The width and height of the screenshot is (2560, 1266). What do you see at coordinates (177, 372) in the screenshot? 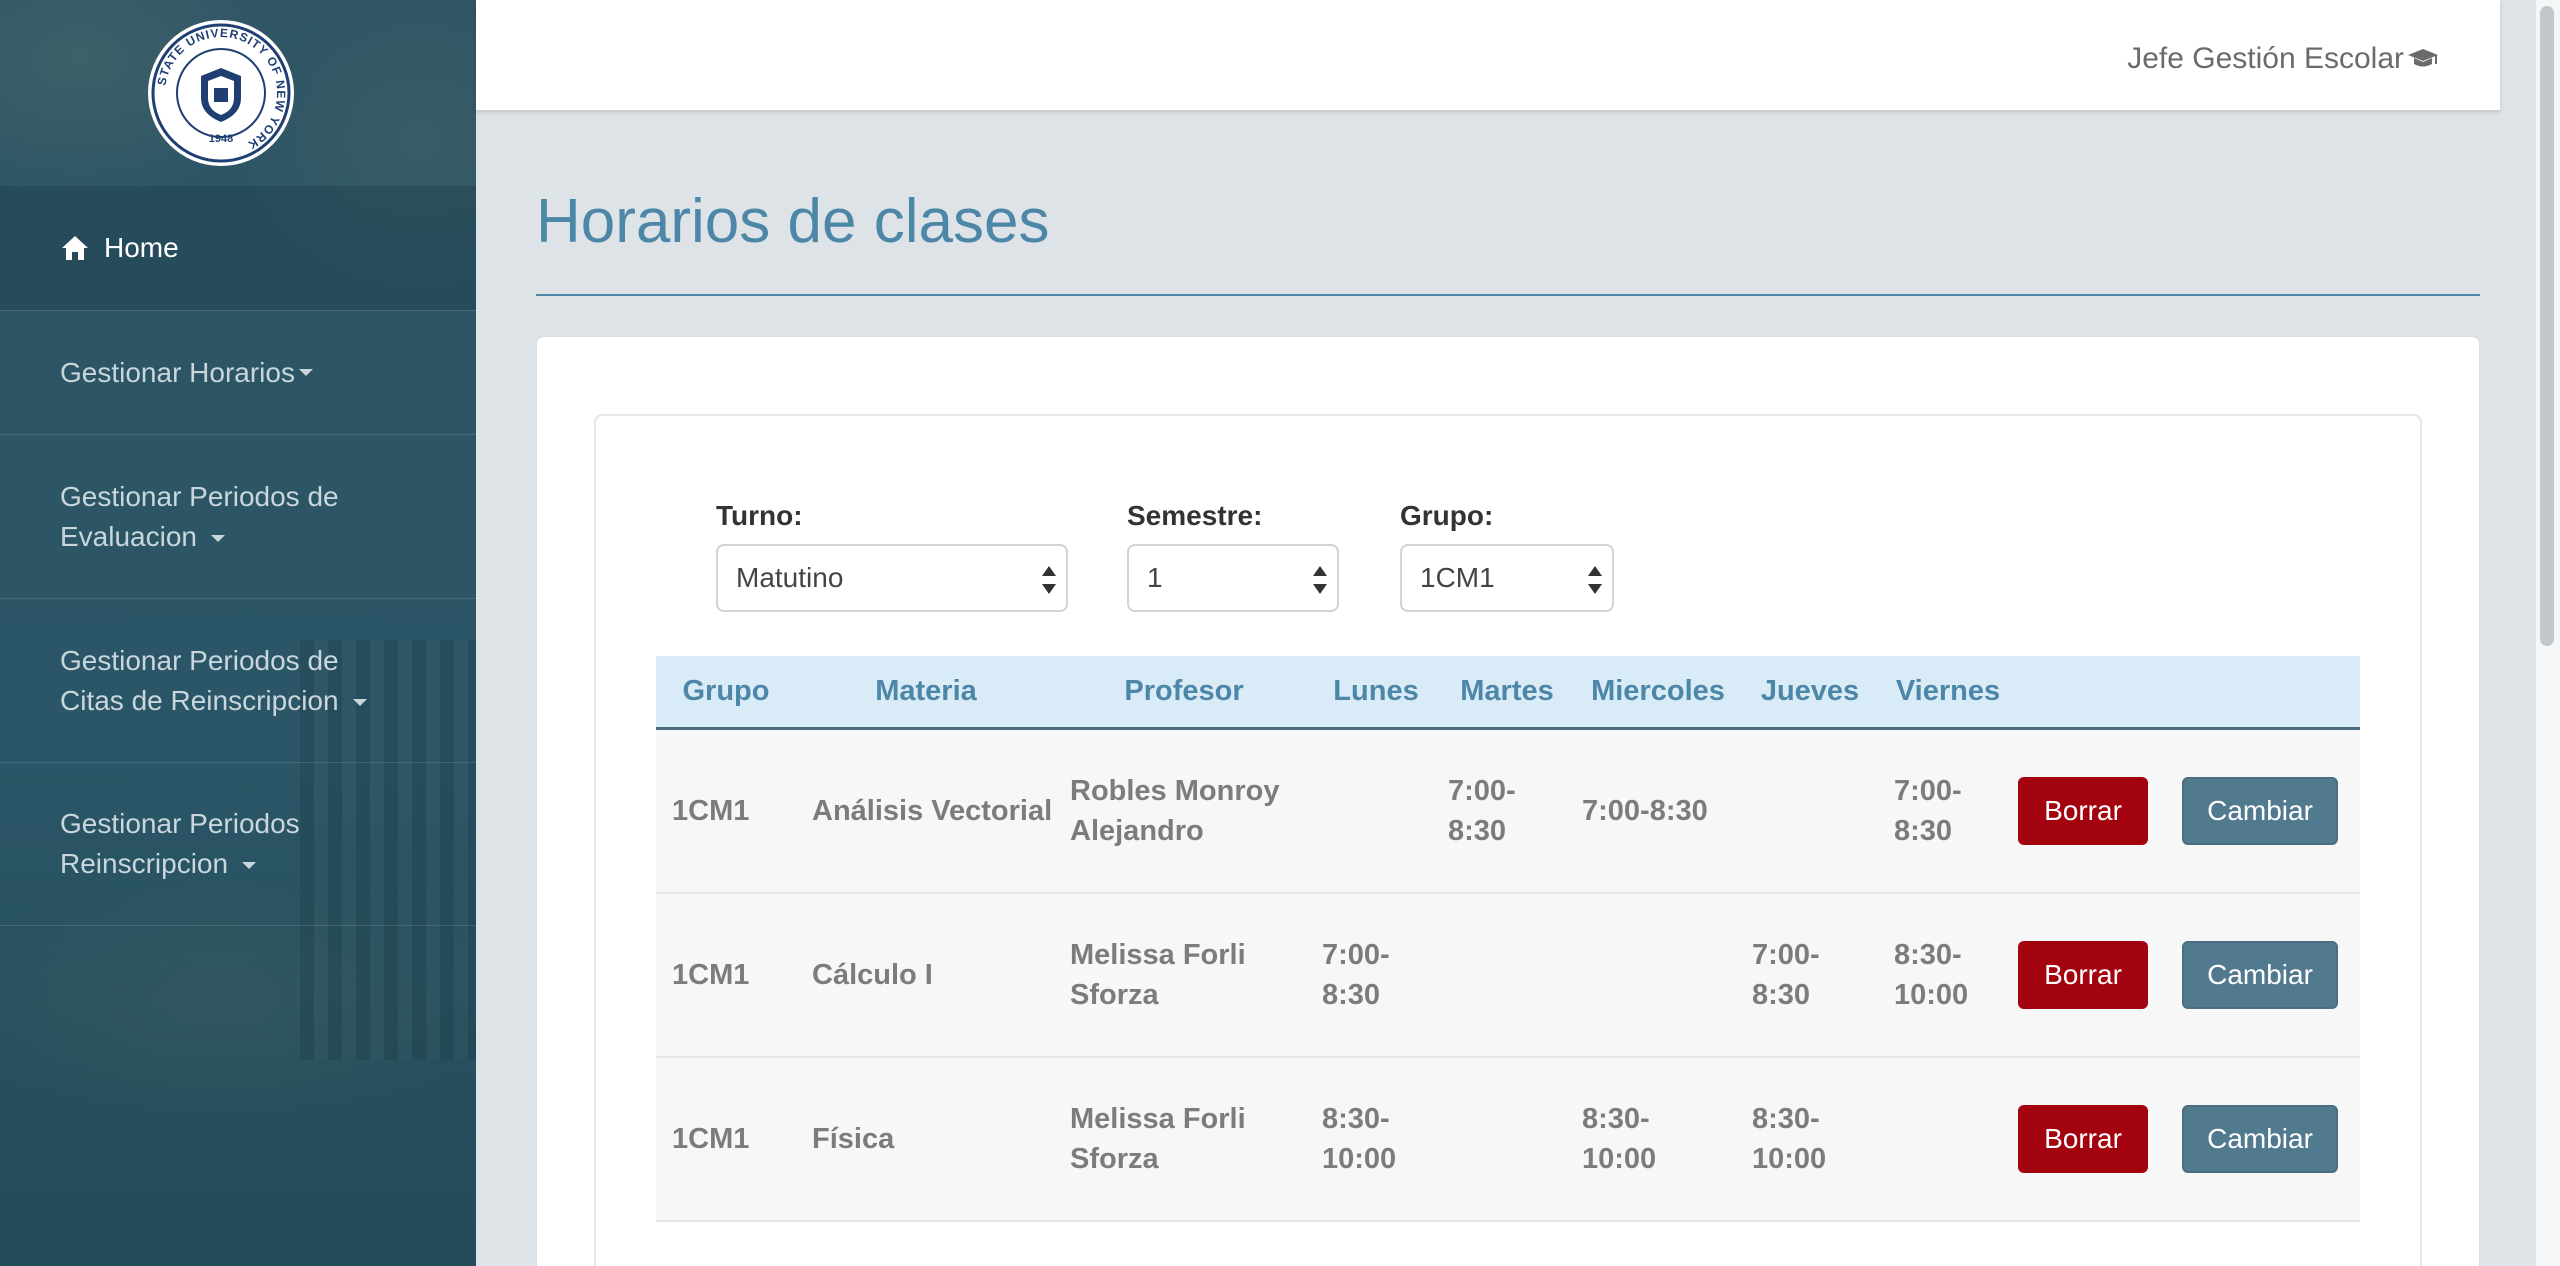
I see `sidebar-item-label: Gestionar Horarios` at bounding box center [177, 372].